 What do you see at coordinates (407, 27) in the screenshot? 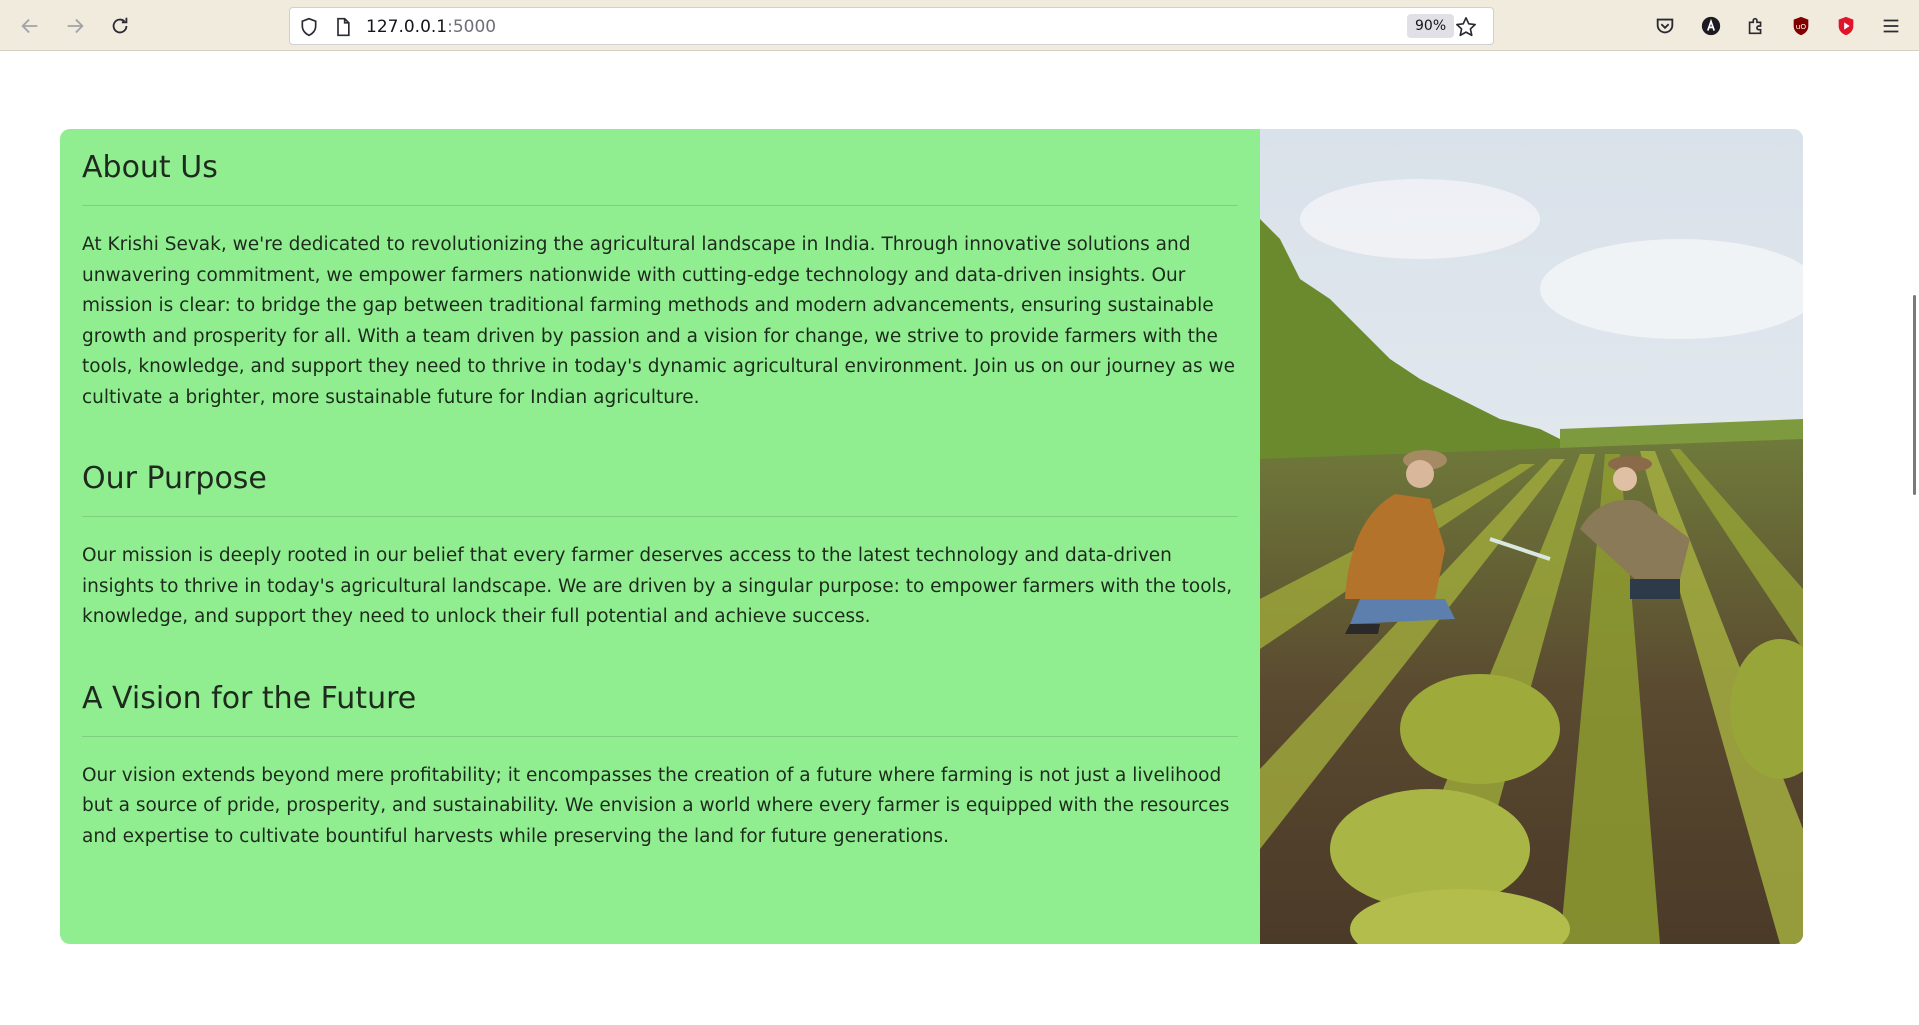
I see `url-host: 127.0.0.1` at bounding box center [407, 27].